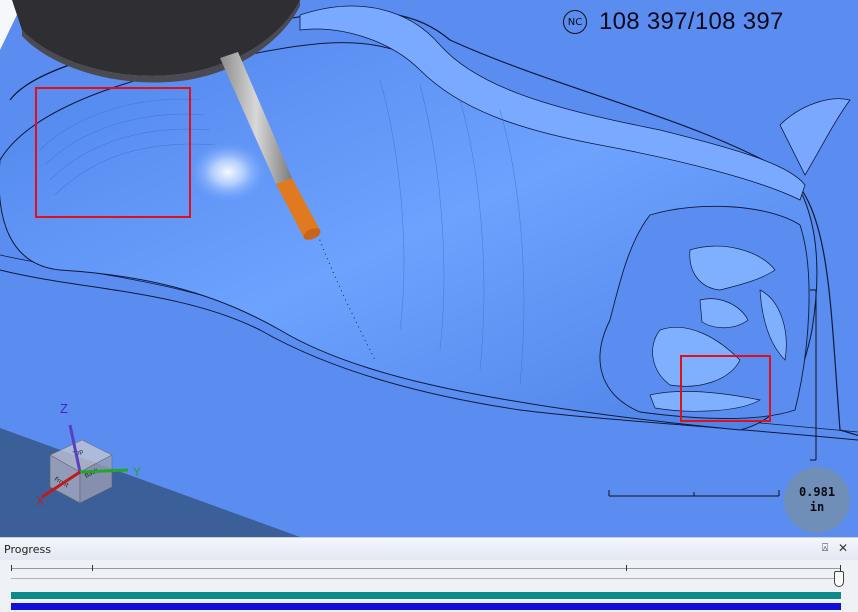 The height and width of the screenshot is (612, 858). What do you see at coordinates (825, 548) in the screenshot?
I see `pin-icon: ⍓` at bounding box center [825, 548].